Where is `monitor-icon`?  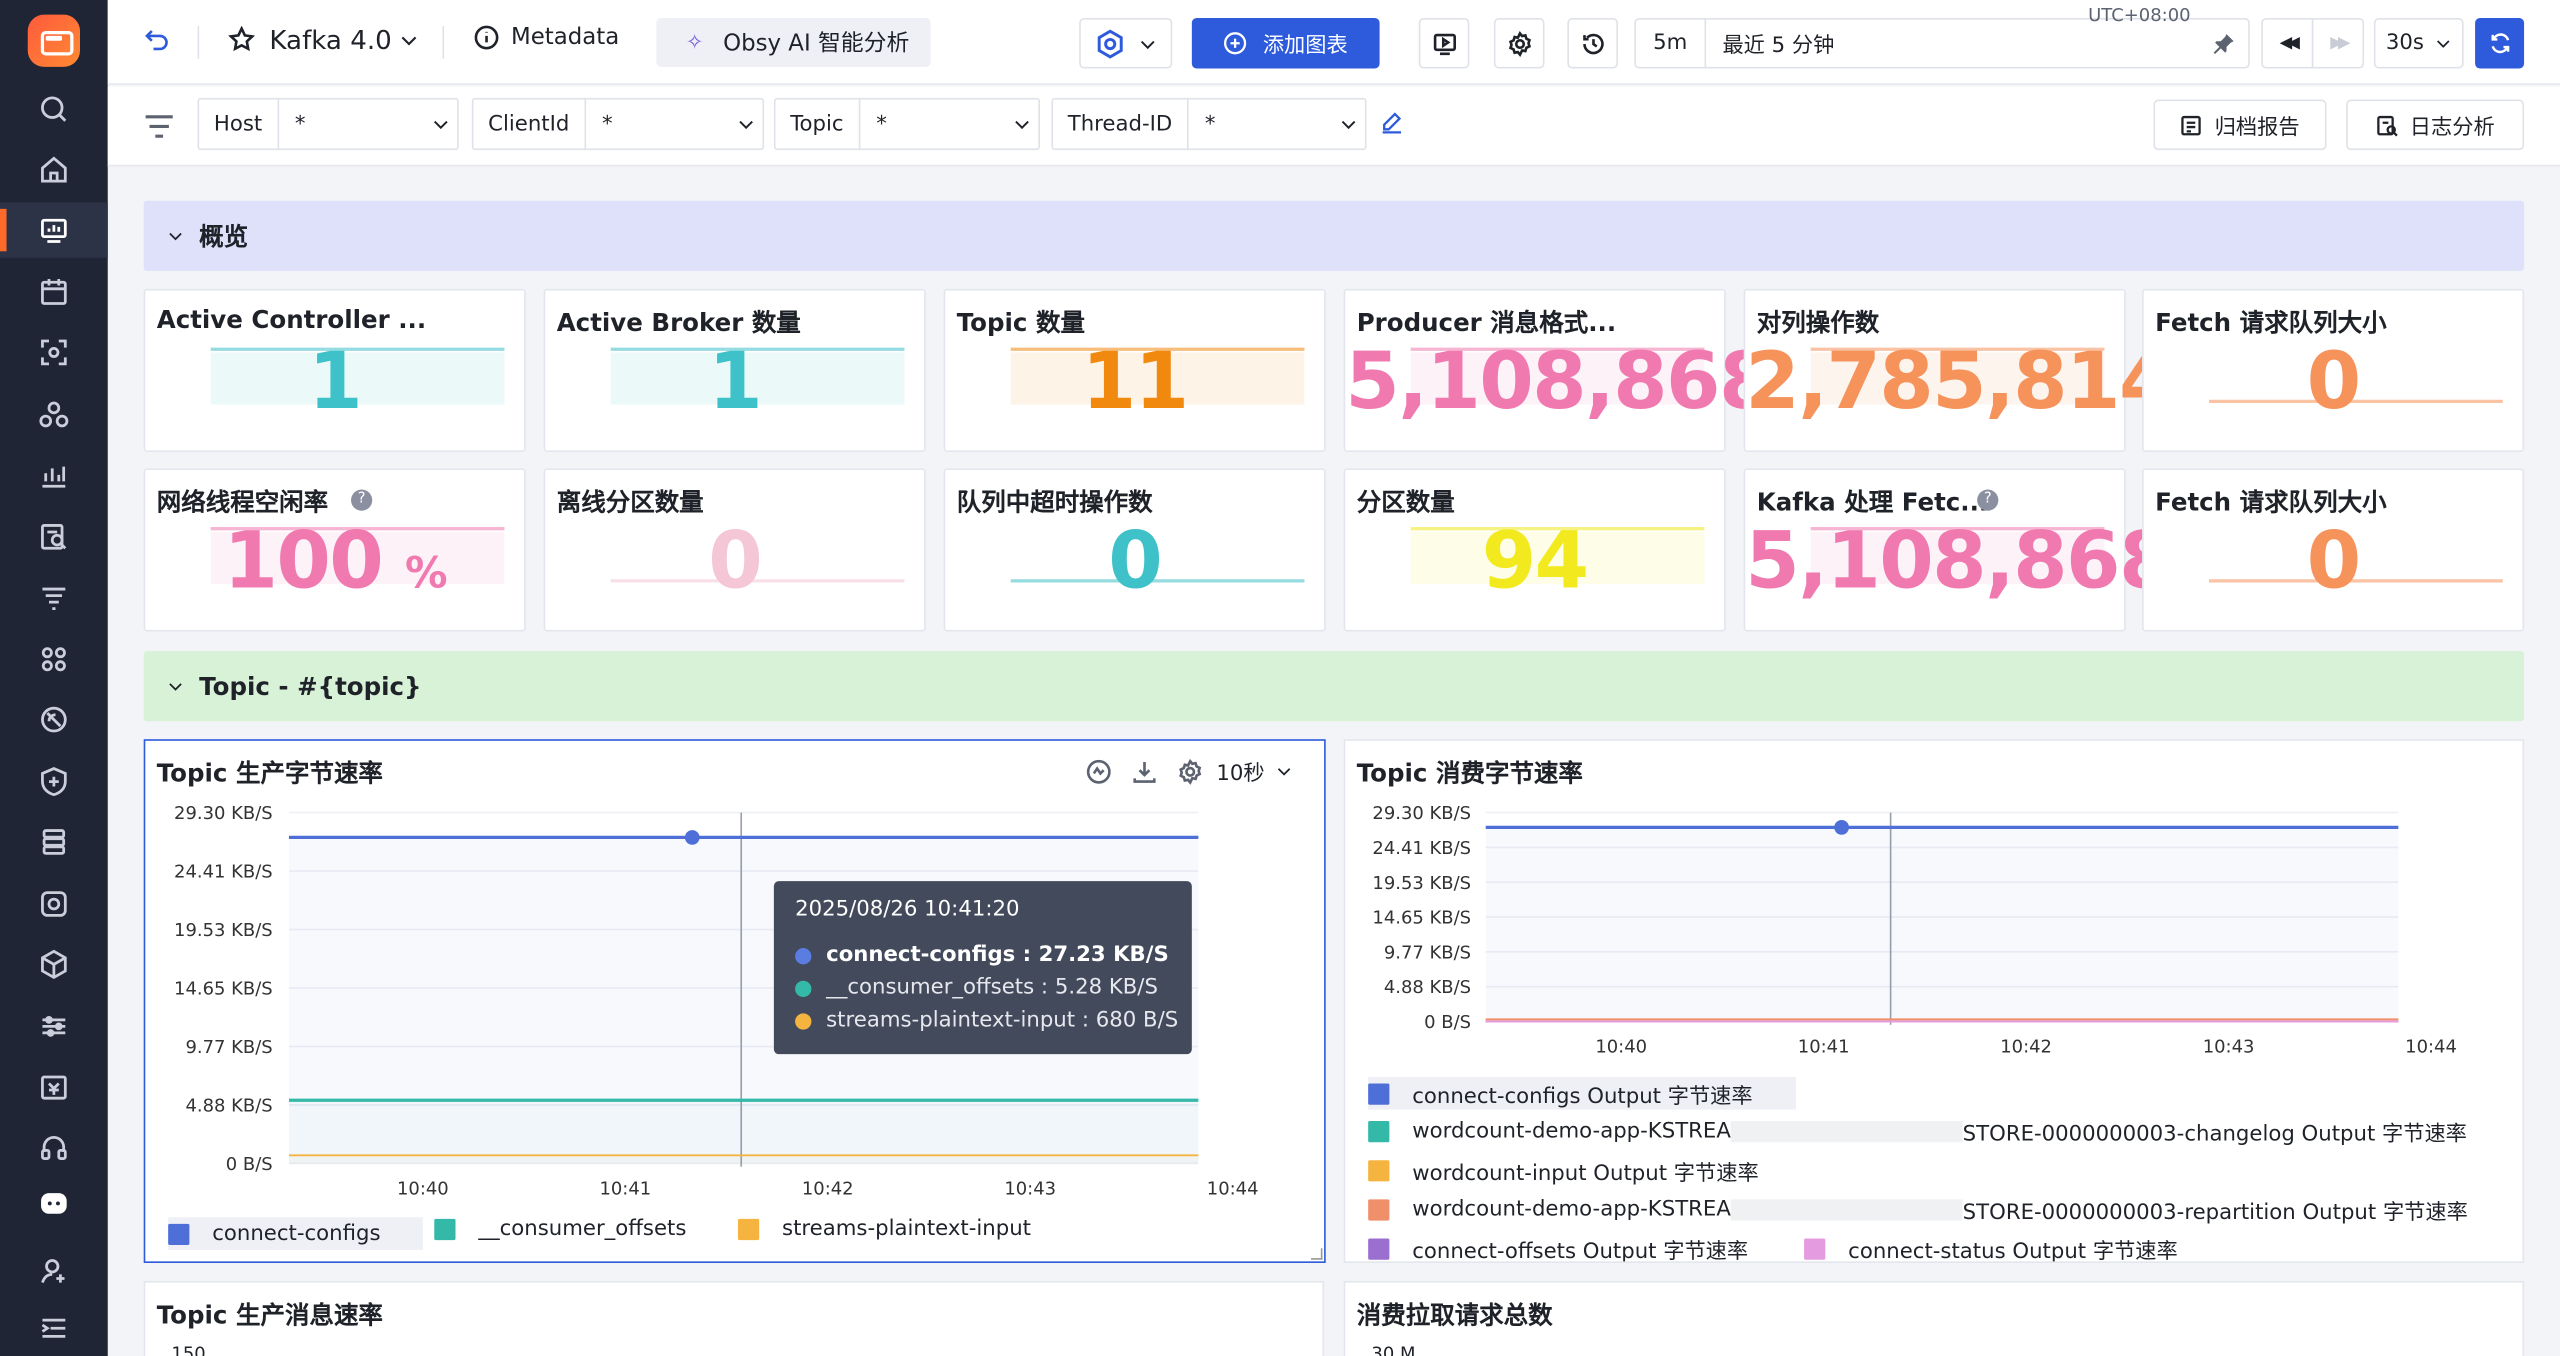 monitor-icon is located at coordinates (54, 719).